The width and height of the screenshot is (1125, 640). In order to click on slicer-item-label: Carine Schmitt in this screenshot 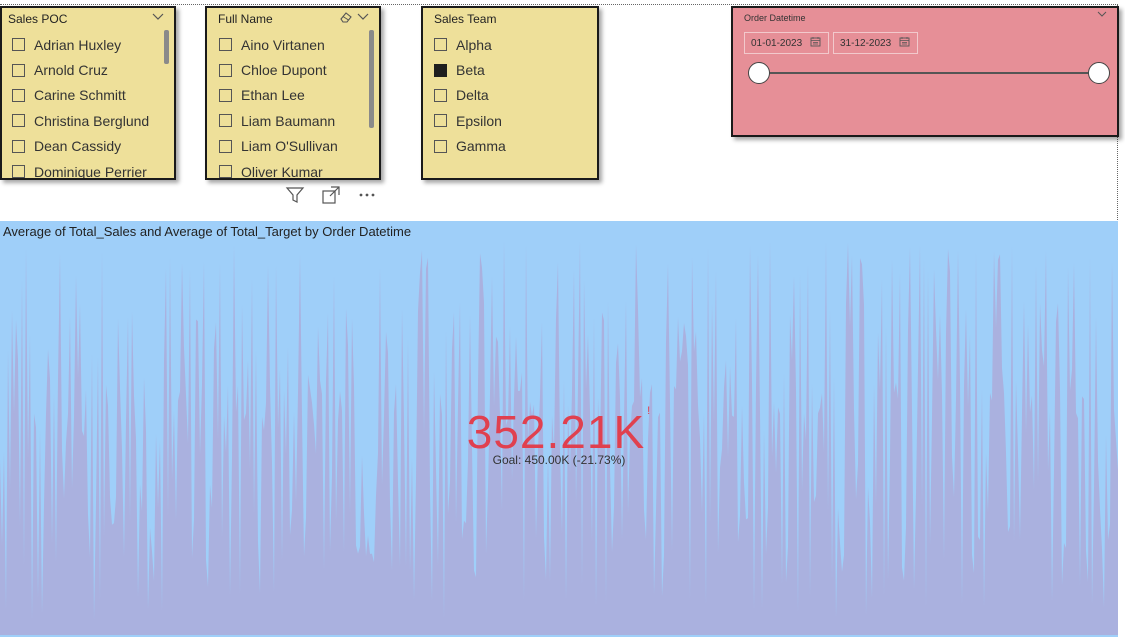, I will do `click(80, 95)`.